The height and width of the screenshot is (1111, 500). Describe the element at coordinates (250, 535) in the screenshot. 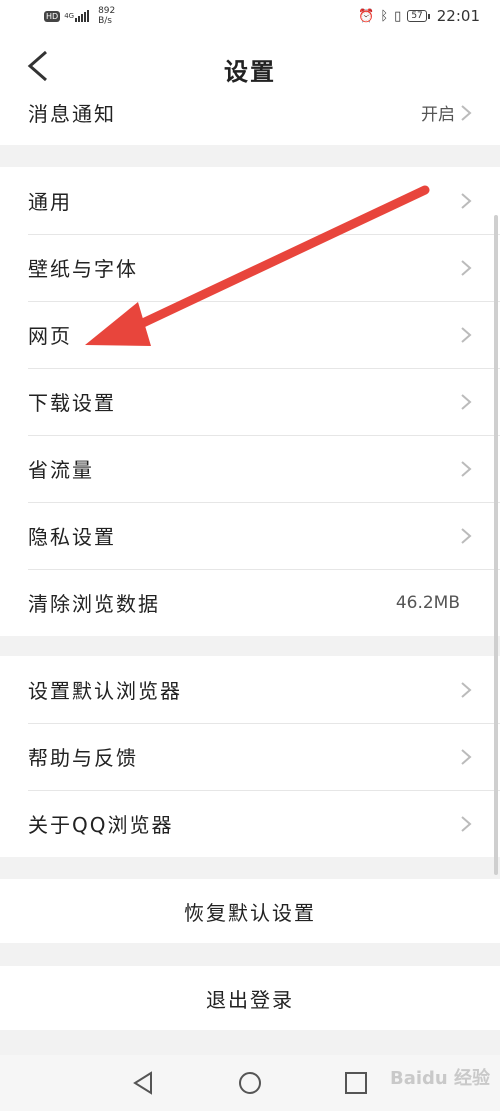

I see `settings-row-privacy: 隐私设置` at that location.